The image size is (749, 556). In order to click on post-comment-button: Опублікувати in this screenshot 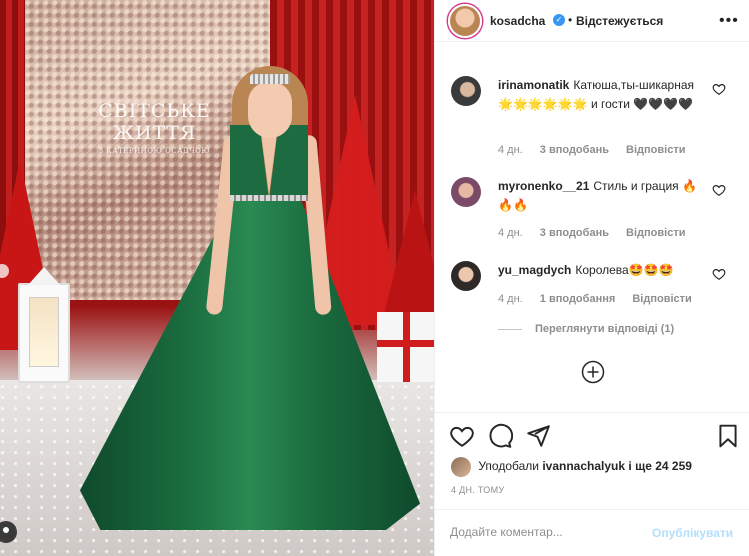, I will do `click(692, 533)`.